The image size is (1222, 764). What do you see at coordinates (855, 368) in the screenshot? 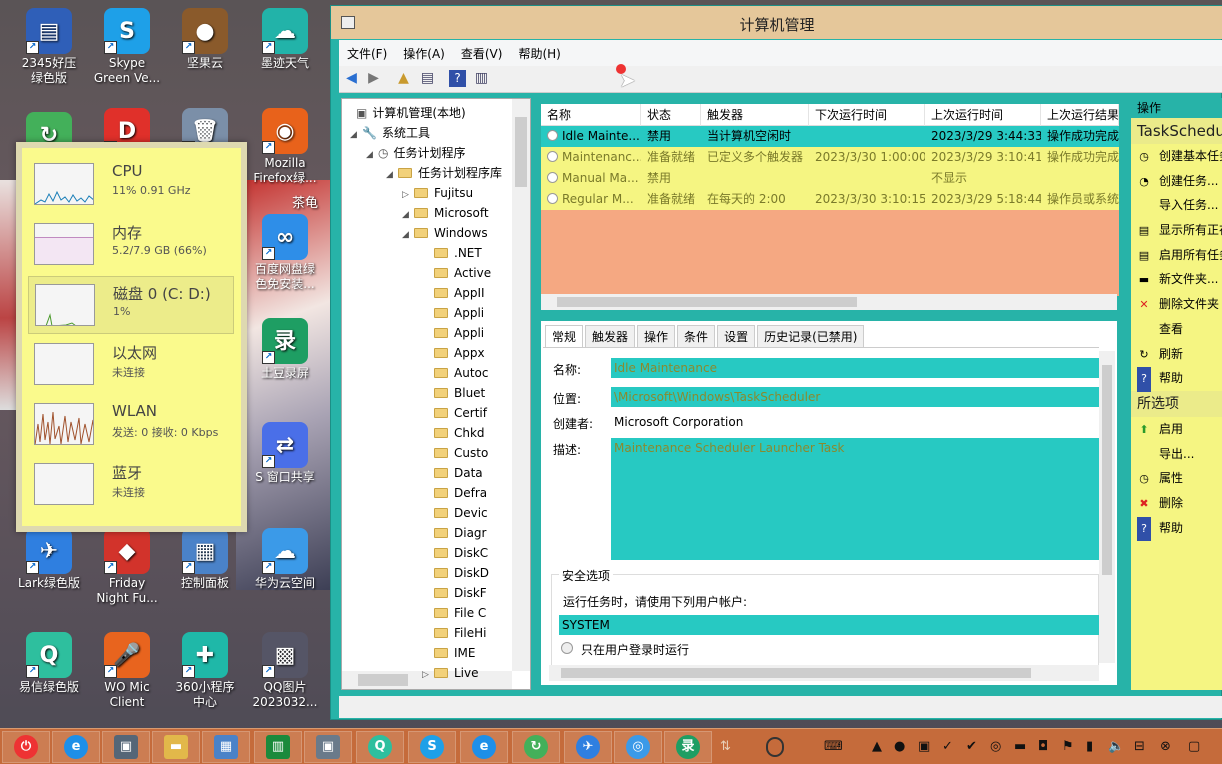
I see `name-field: Idle Maintenance` at bounding box center [855, 368].